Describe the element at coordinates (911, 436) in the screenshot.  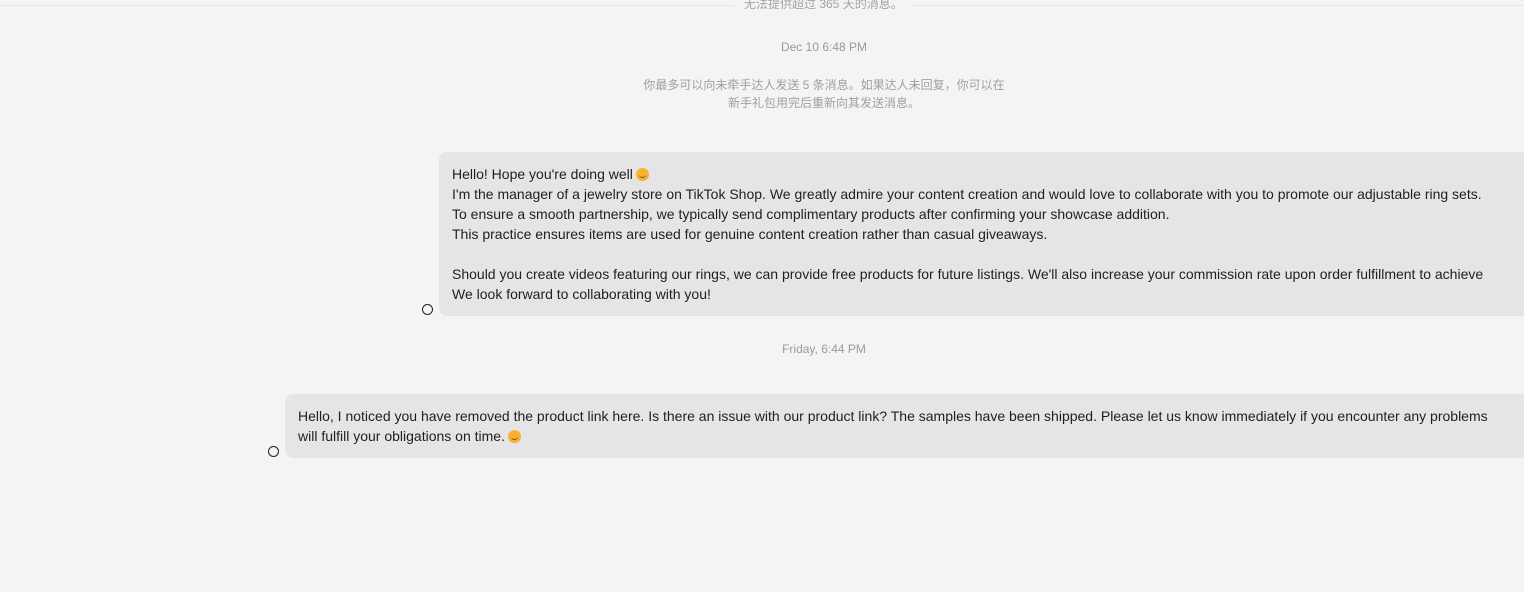
I see `message-line: will fulfill your obligations on time.` at that location.